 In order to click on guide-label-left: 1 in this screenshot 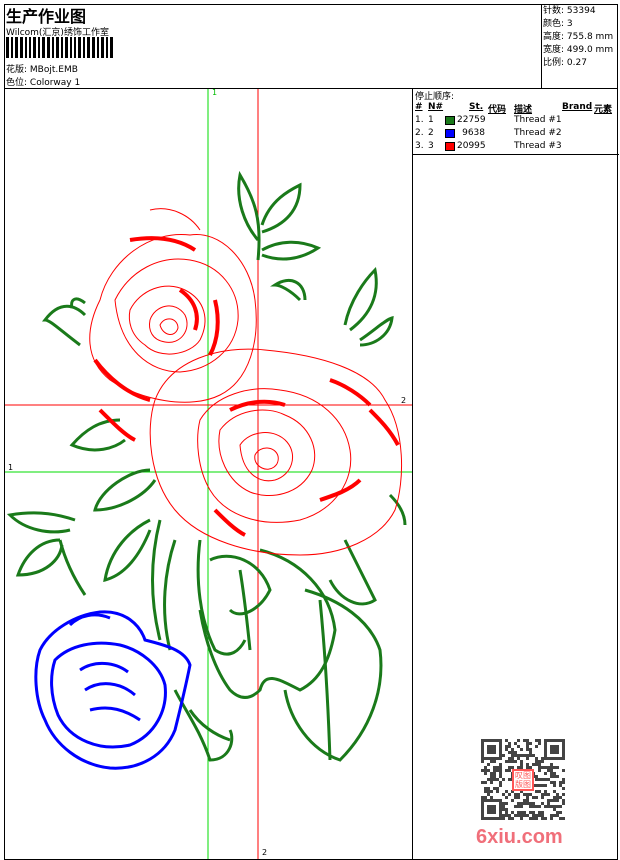, I will do `click(11, 467)`.